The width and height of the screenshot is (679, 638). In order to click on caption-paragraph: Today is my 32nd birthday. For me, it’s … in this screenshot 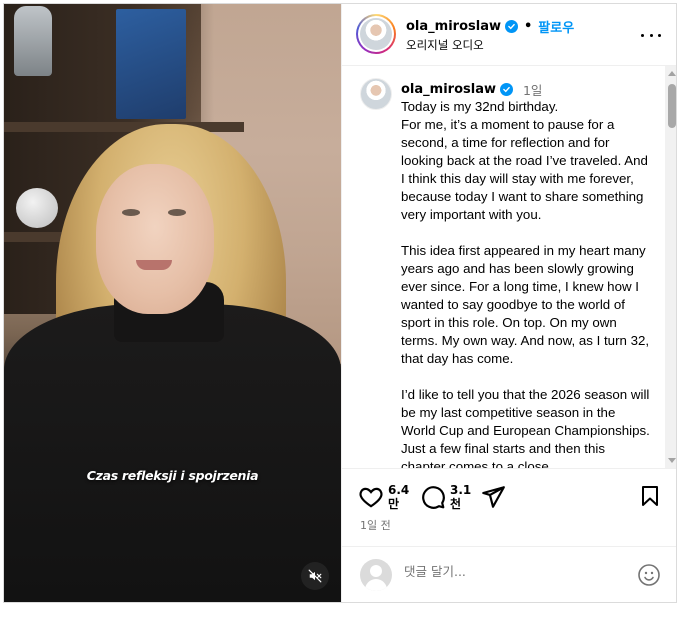, I will do `click(524, 160)`.